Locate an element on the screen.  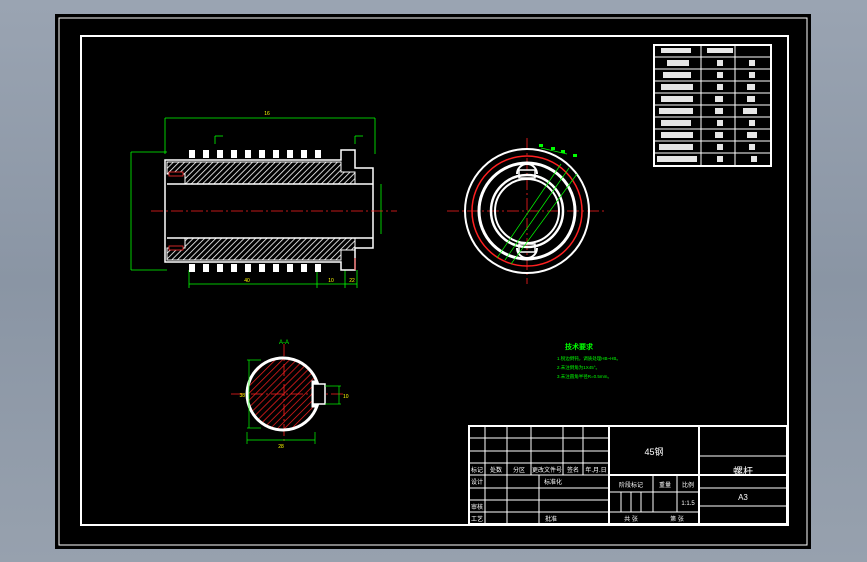
dim-overall-length: 16 is located at coordinates (267, 114).